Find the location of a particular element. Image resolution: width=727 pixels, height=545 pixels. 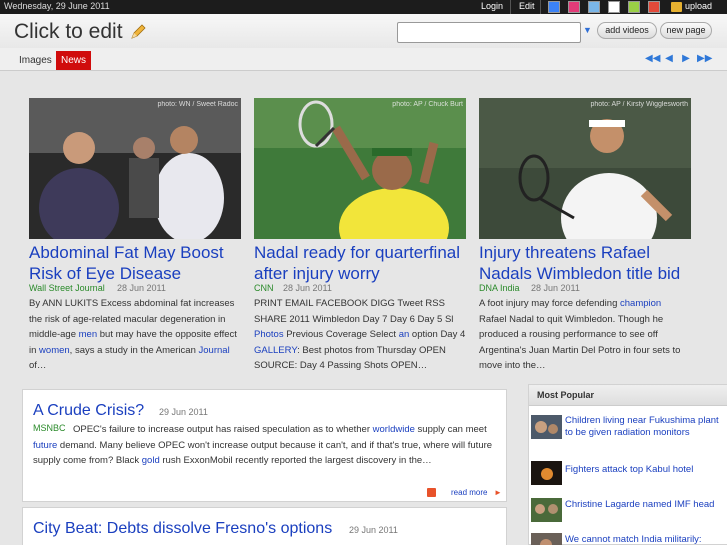

summary-keyword-link: champion is located at coordinates (640, 303).